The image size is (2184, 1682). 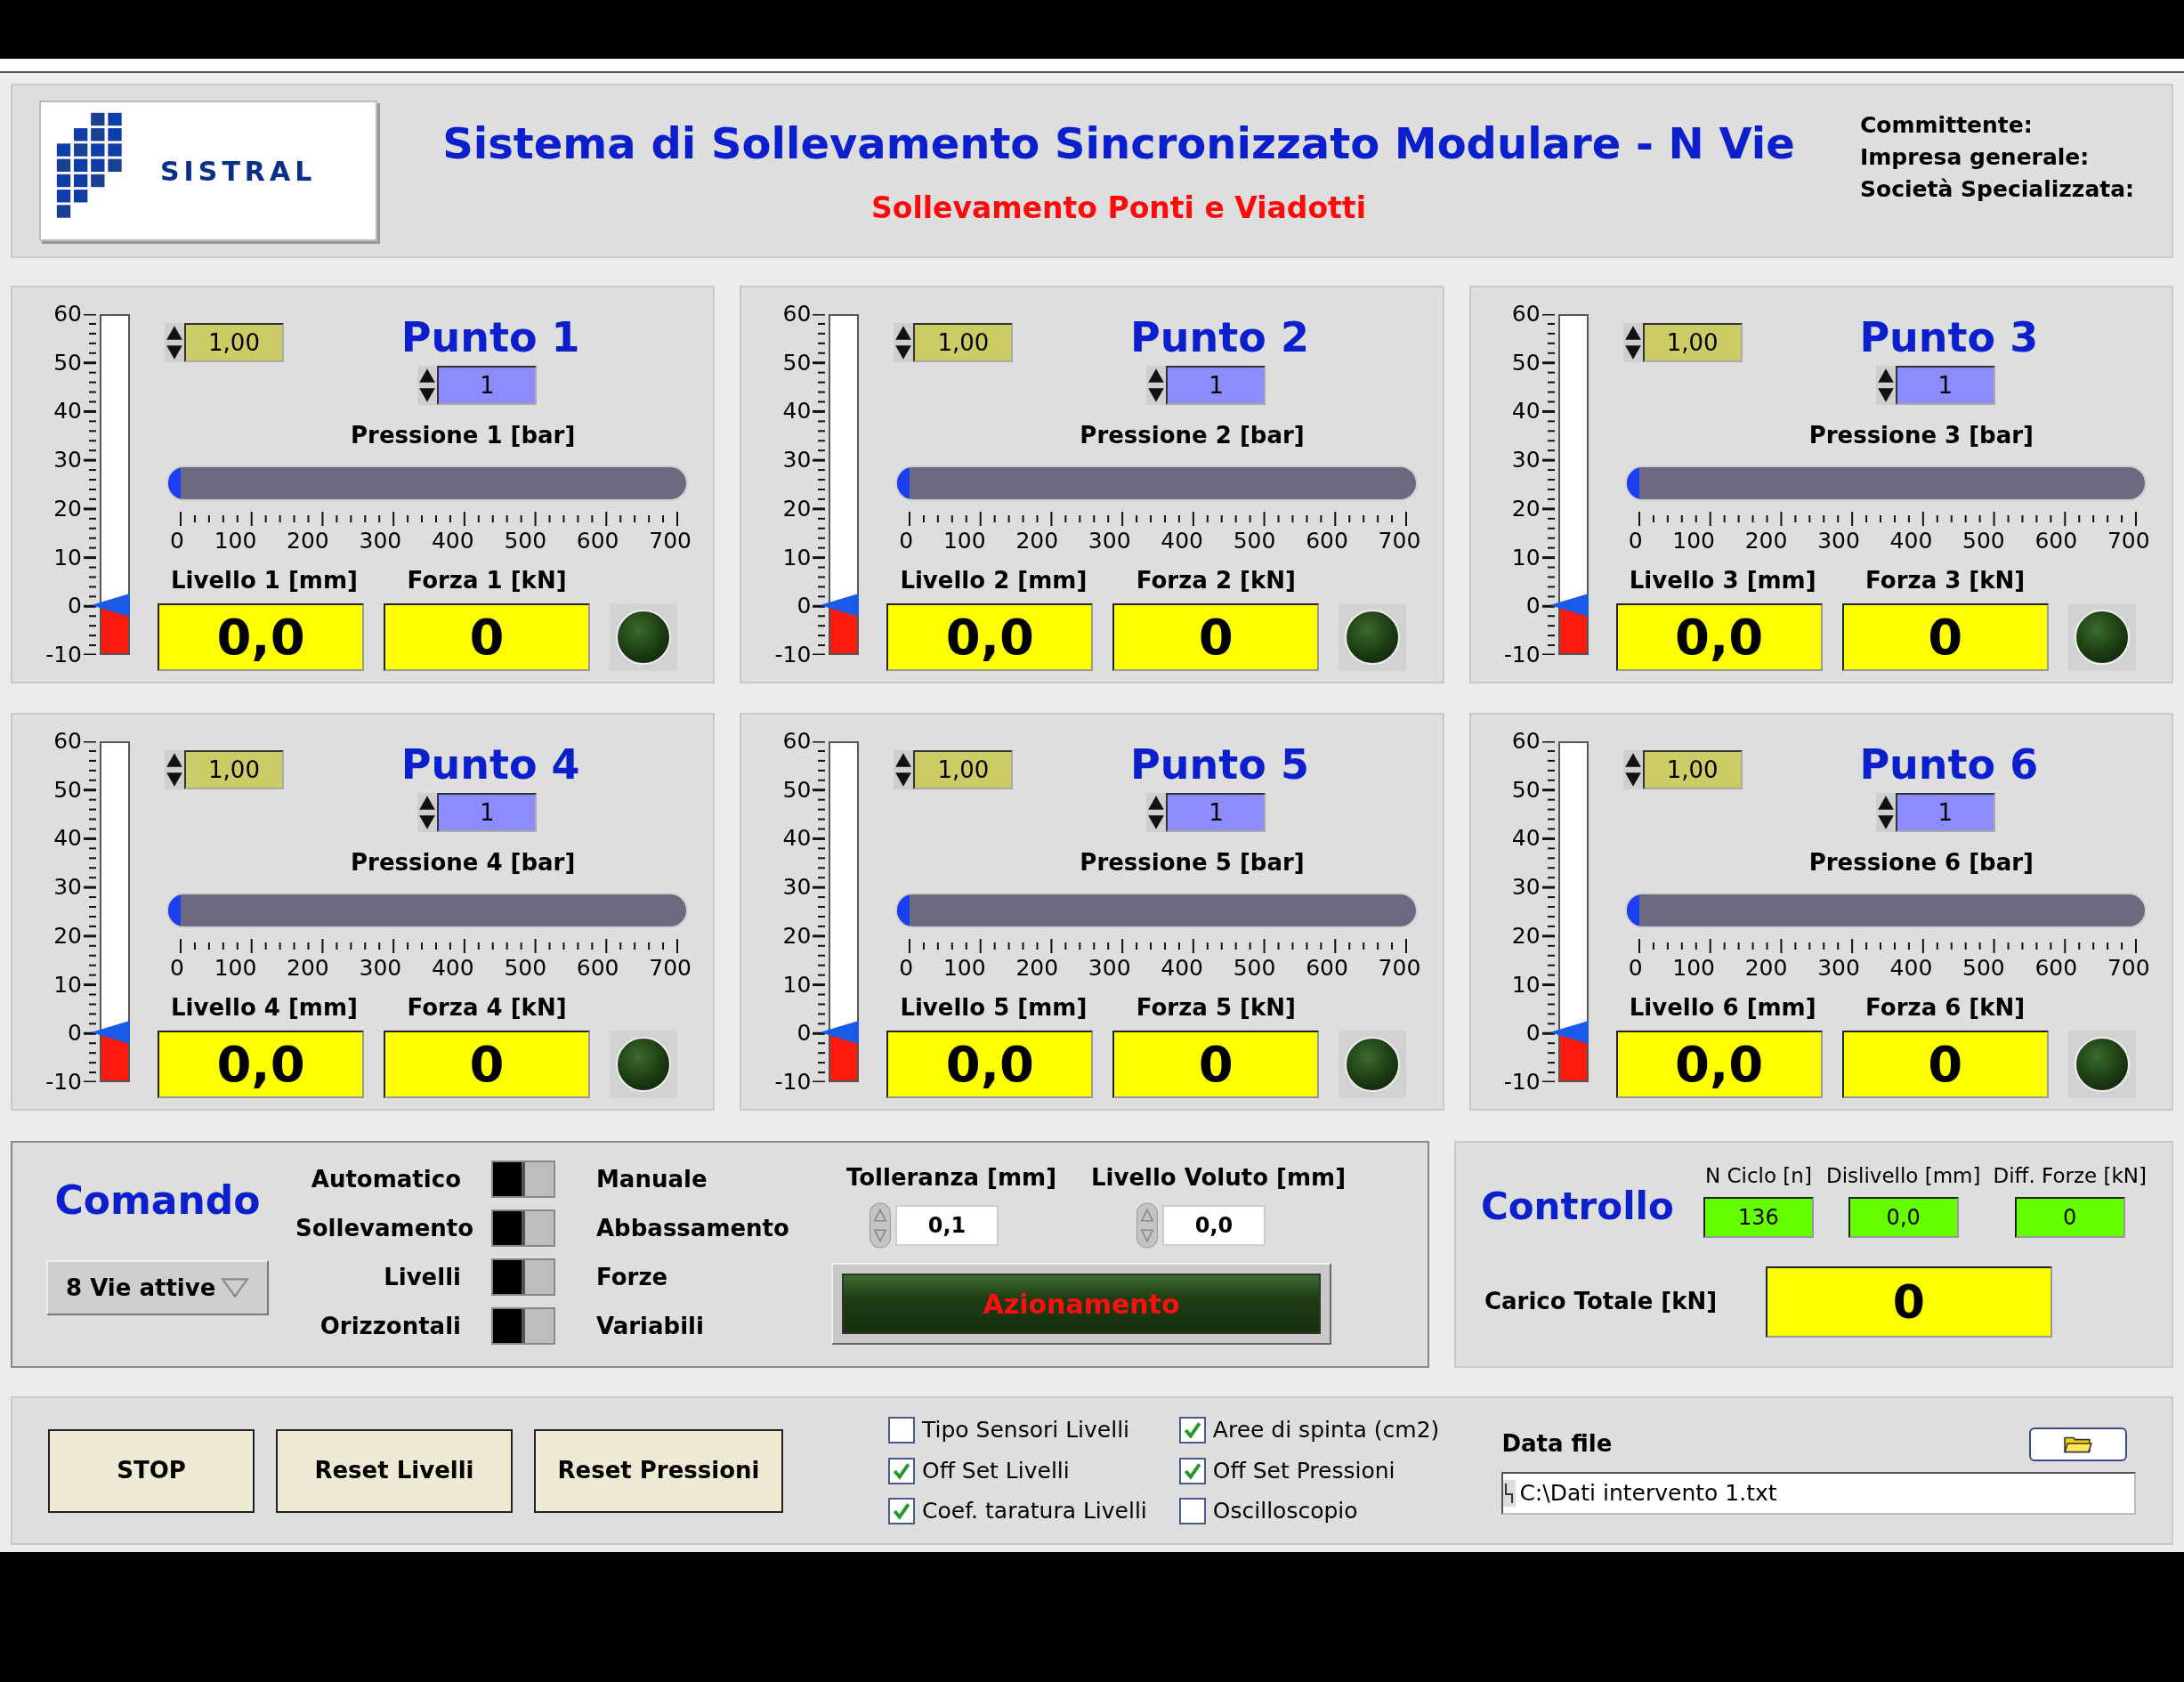 I want to click on setpoint-label: Livello Voluto [mm], so click(x=1218, y=1178).